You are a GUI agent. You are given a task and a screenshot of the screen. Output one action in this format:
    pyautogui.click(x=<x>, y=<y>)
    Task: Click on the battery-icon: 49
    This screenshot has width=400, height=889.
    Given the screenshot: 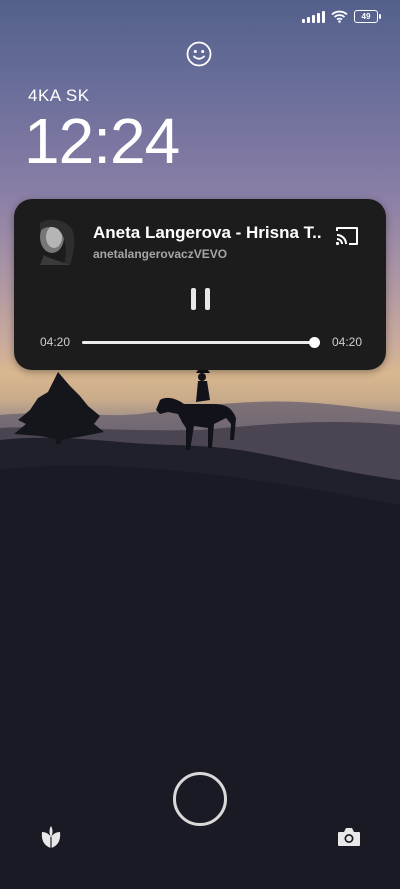 What is the action you would take?
    pyautogui.click(x=367, y=16)
    